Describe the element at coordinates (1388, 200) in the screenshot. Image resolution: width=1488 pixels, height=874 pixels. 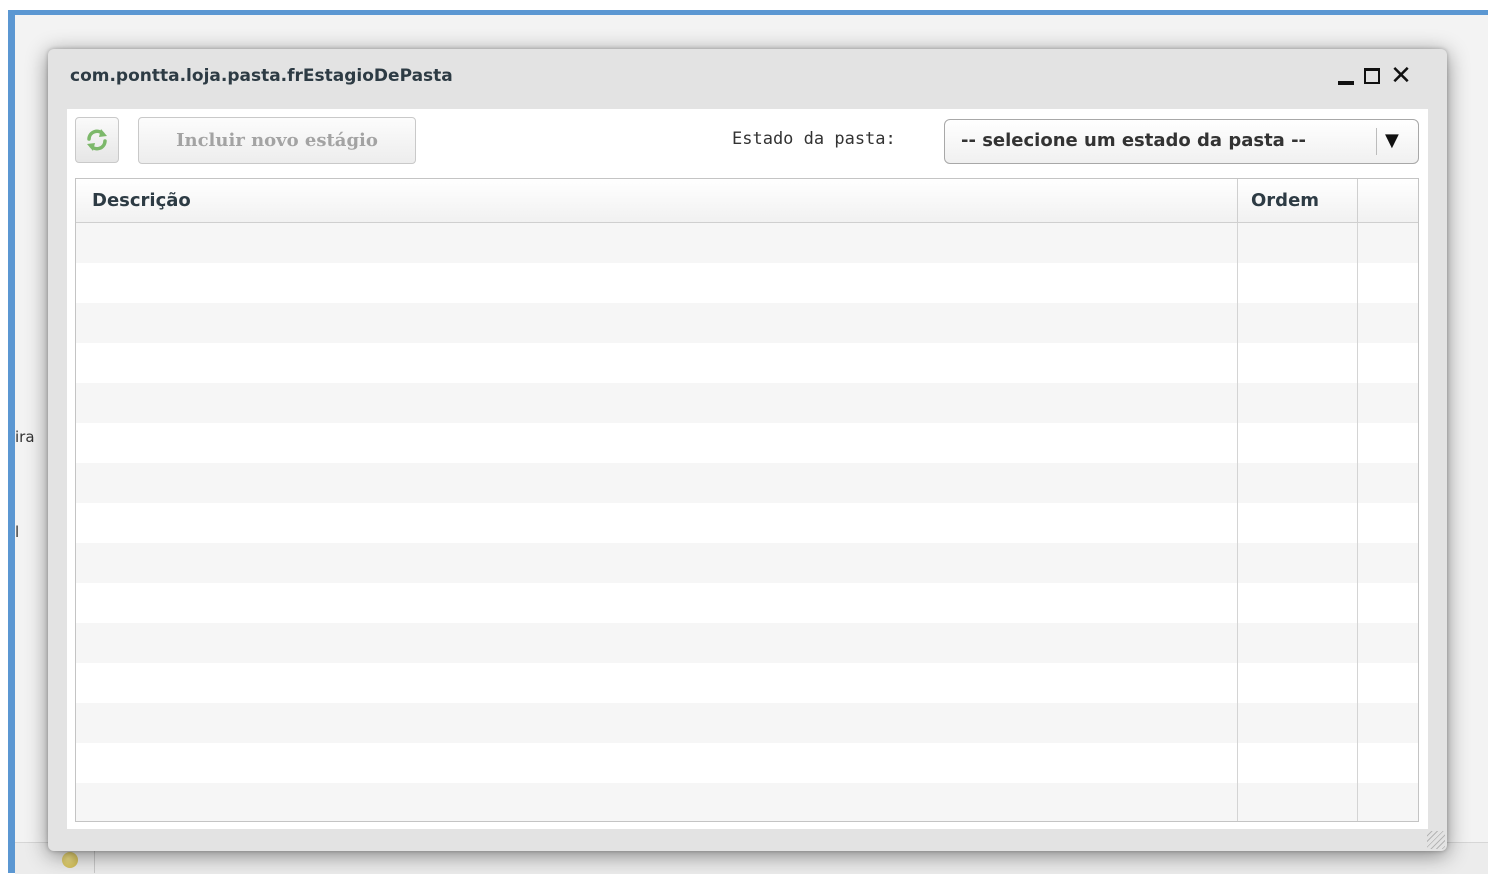
I see `column-header-extra` at that location.